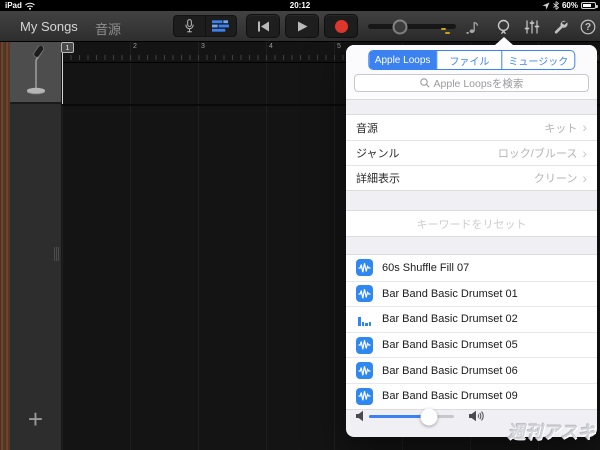 This screenshot has height=450, width=600. I want to click on tracks-view-button, so click(220, 26).